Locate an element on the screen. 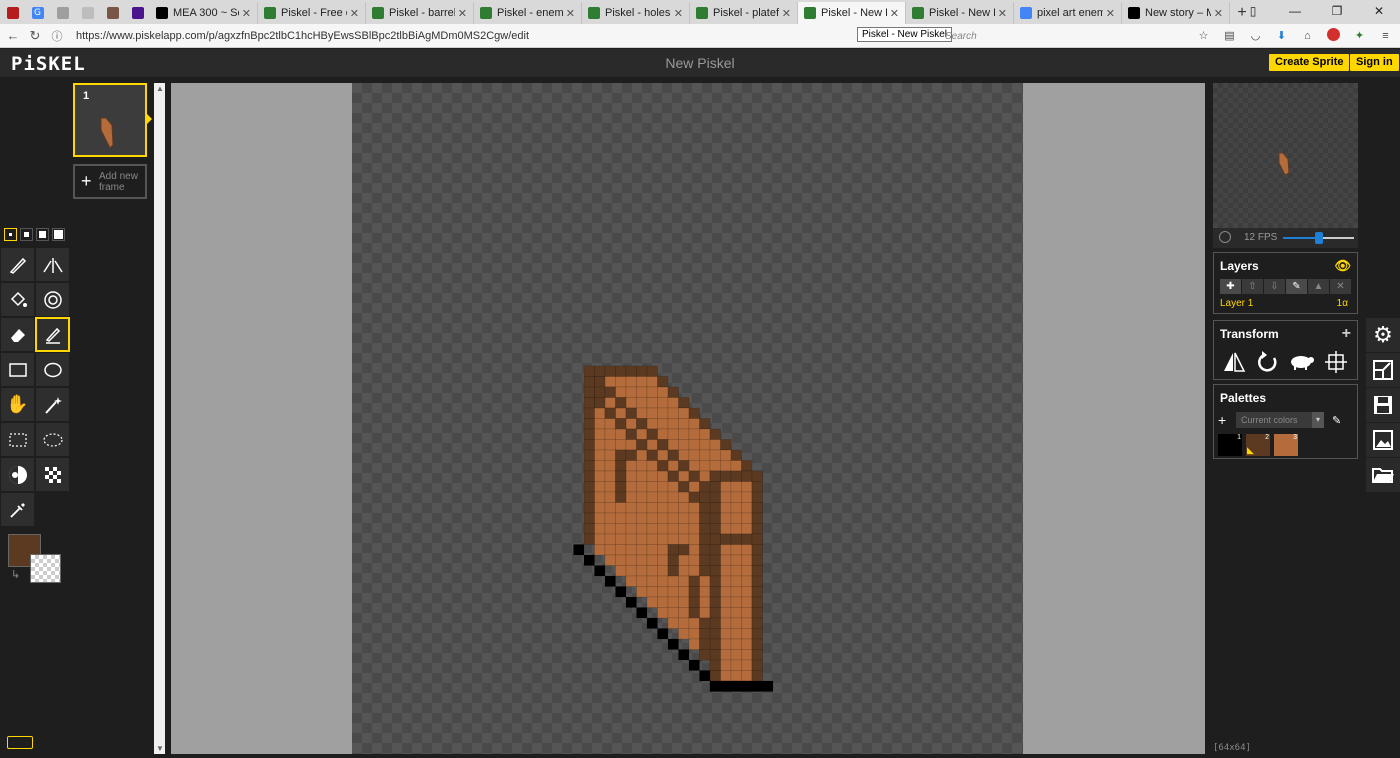  extension-icon: ✦ is located at coordinates (1359, 36).